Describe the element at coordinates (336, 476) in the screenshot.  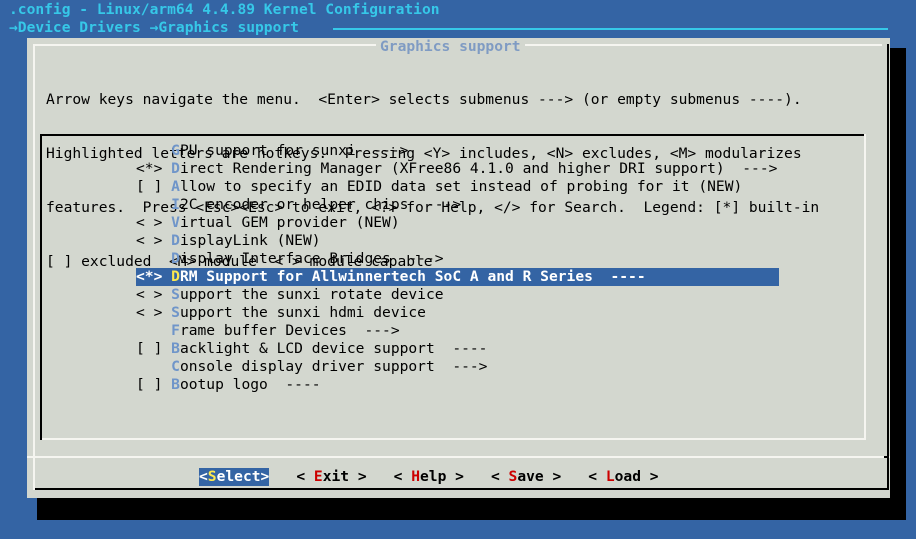
I see `button-label: xit` at that location.